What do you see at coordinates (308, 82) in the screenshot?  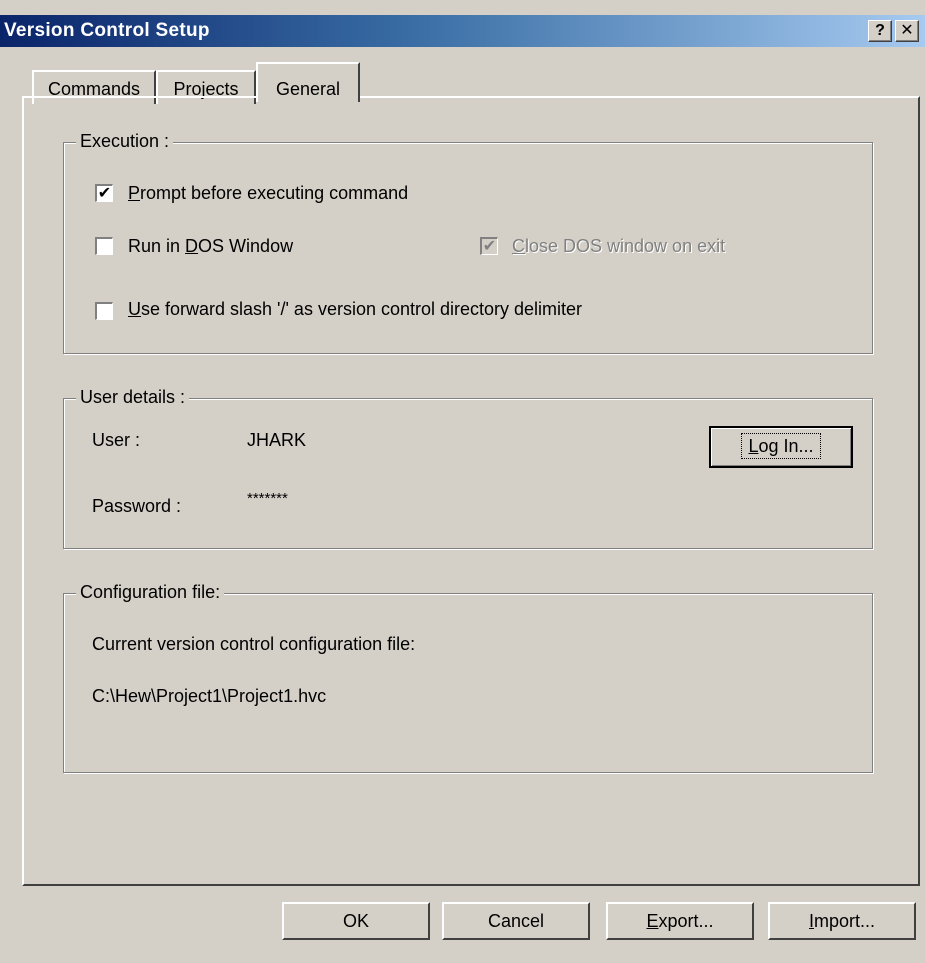 I see `tab-general: General` at bounding box center [308, 82].